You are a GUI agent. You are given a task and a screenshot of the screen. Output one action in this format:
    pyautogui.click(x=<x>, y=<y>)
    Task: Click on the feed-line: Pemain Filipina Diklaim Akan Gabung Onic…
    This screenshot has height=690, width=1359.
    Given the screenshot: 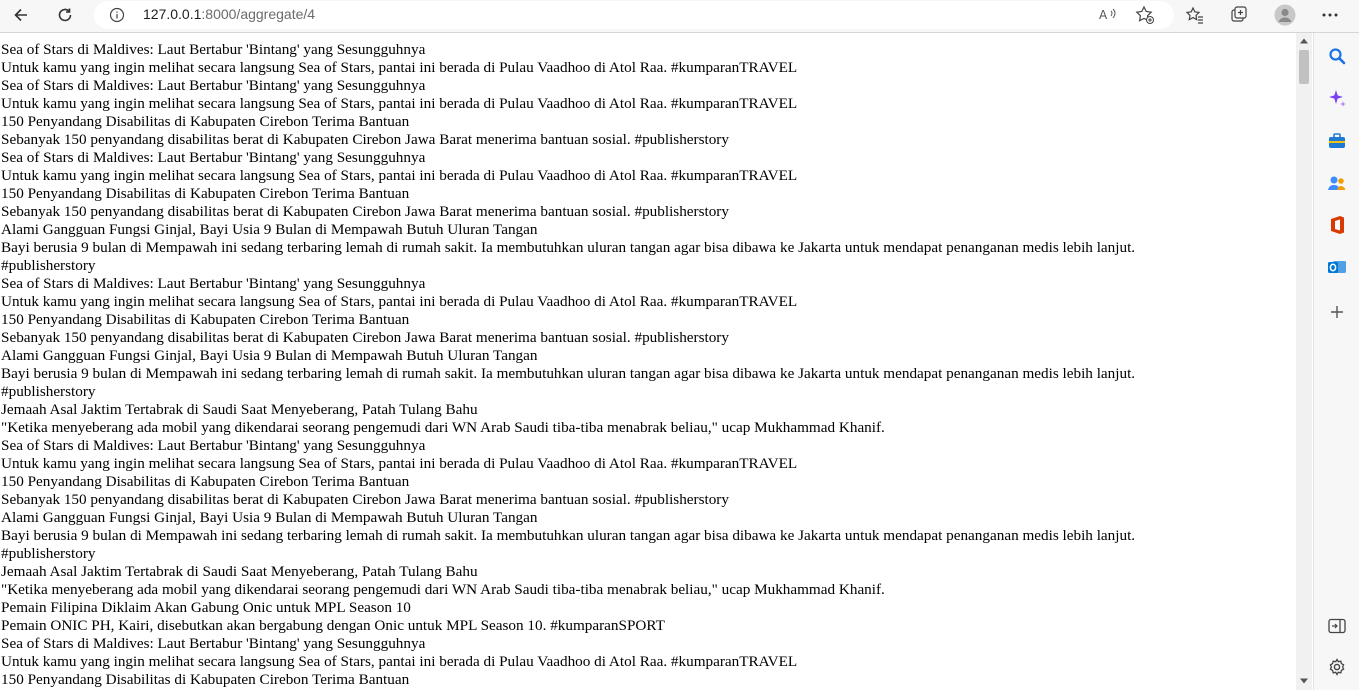 What is the action you would take?
    pyautogui.click(x=206, y=607)
    